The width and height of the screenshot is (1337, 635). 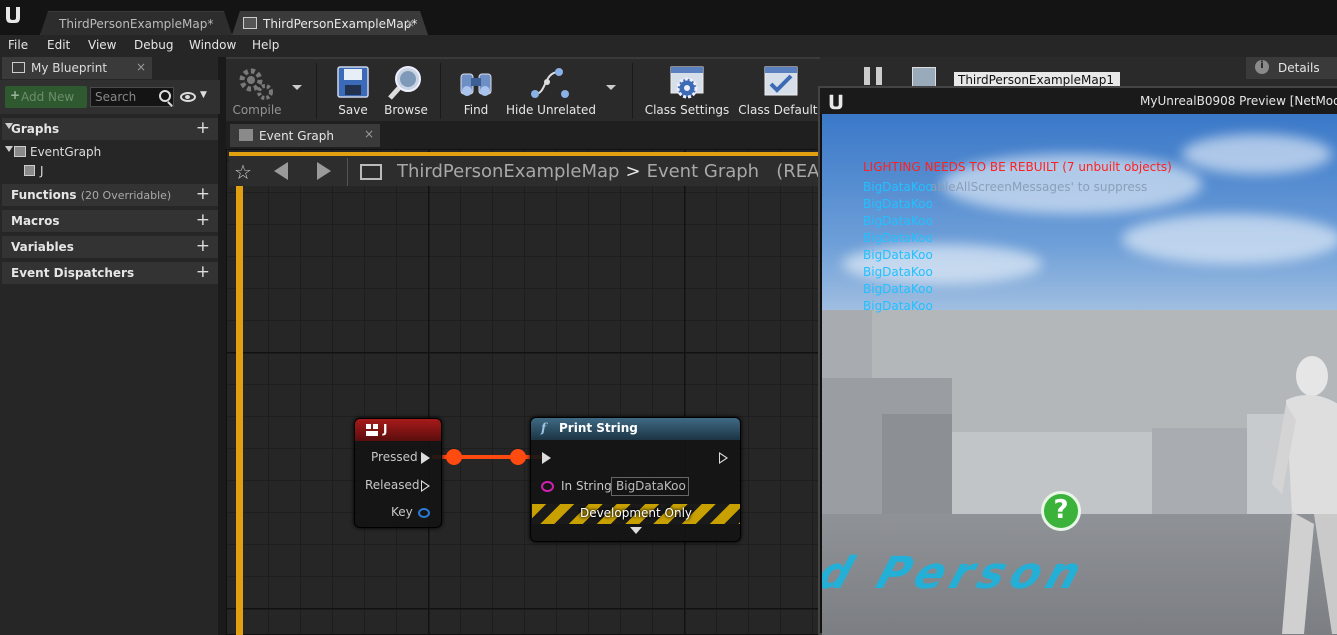 What do you see at coordinates (29, 170) in the screenshot?
I see `event-icon` at bounding box center [29, 170].